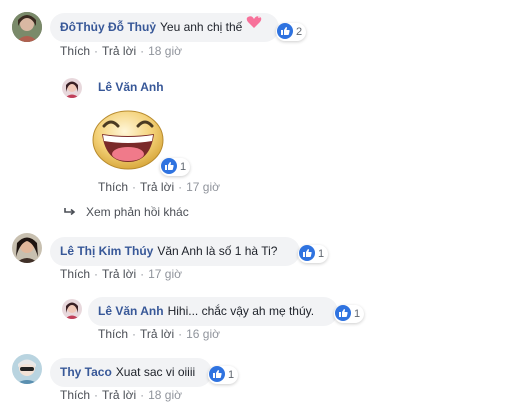 The image size is (514, 406). I want to click on comment-bubble: ĐôThủy Đỗ Thuỷ Yeu anh chị thế, so click(164, 27).